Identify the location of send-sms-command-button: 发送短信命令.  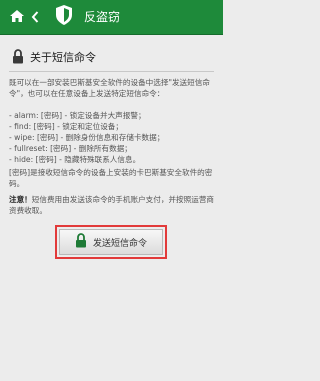
(111, 242).